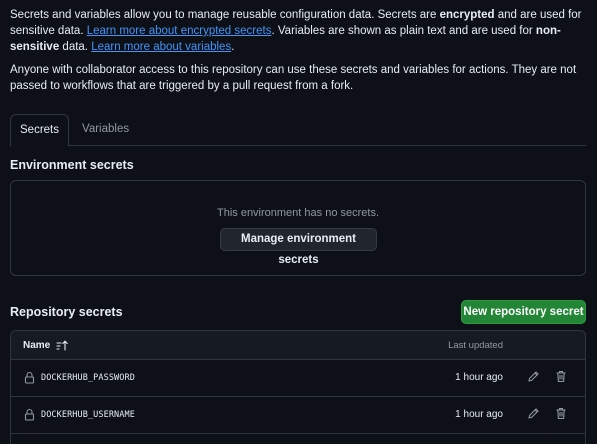 This screenshot has width=597, height=444. Describe the element at coordinates (467, 15) in the screenshot. I see `intro-encrypted-emphasis: encrypted` at that location.